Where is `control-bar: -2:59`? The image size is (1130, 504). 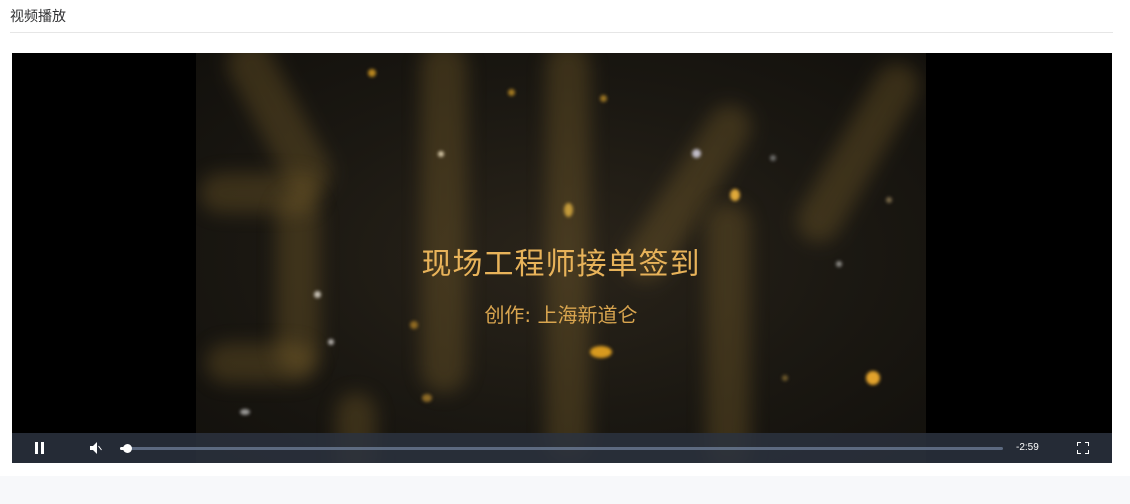
control-bar: -2:59 is located at coordinates (562, 448).